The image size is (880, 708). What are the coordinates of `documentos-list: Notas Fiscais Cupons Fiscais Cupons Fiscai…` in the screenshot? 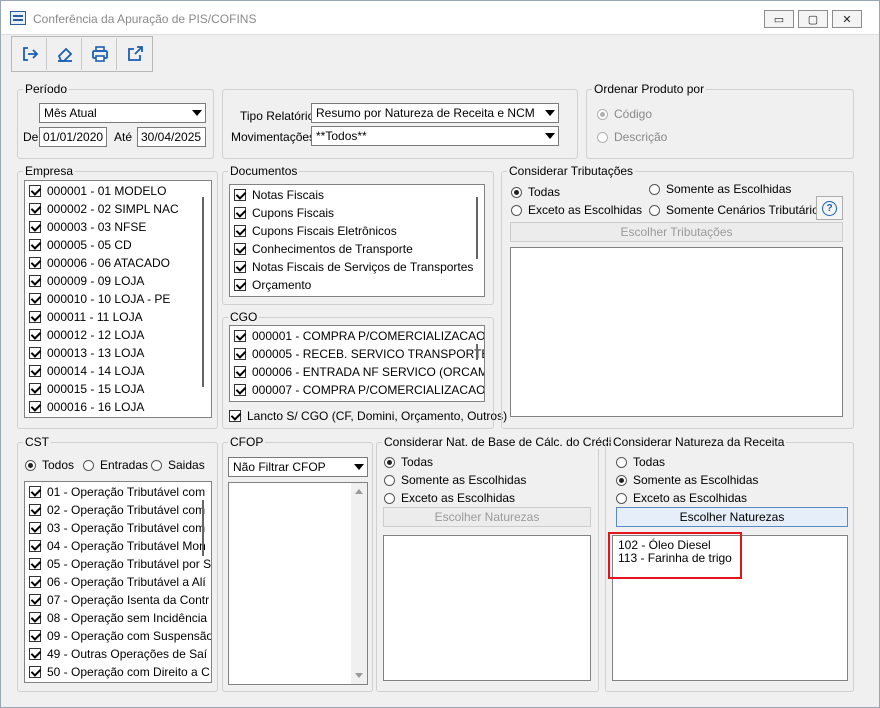 It's located at (357, 240).